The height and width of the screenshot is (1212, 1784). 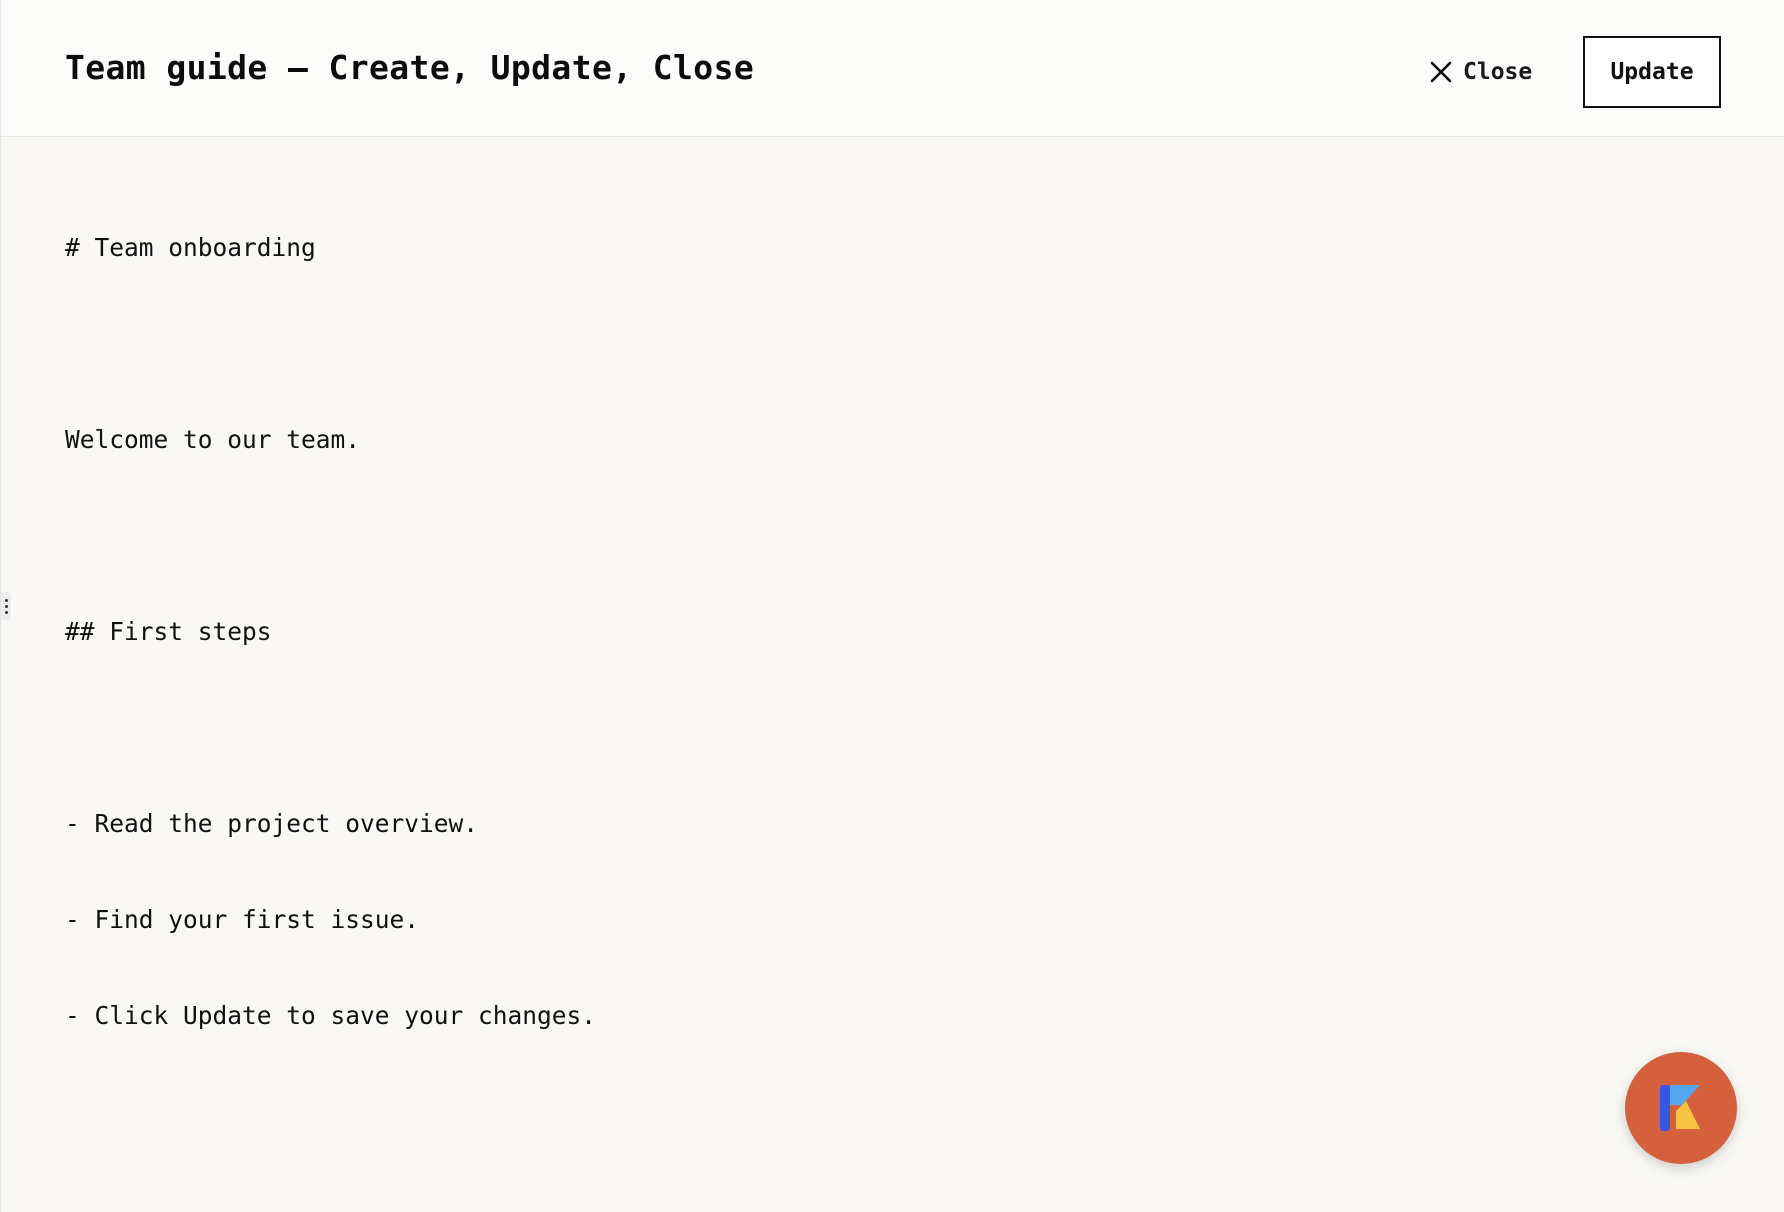 What do you see at coordinates (331, 1015) in the screenshot?
I see `editor-line: - Click Update to save your changes.` at bounding box center [331, 1015].